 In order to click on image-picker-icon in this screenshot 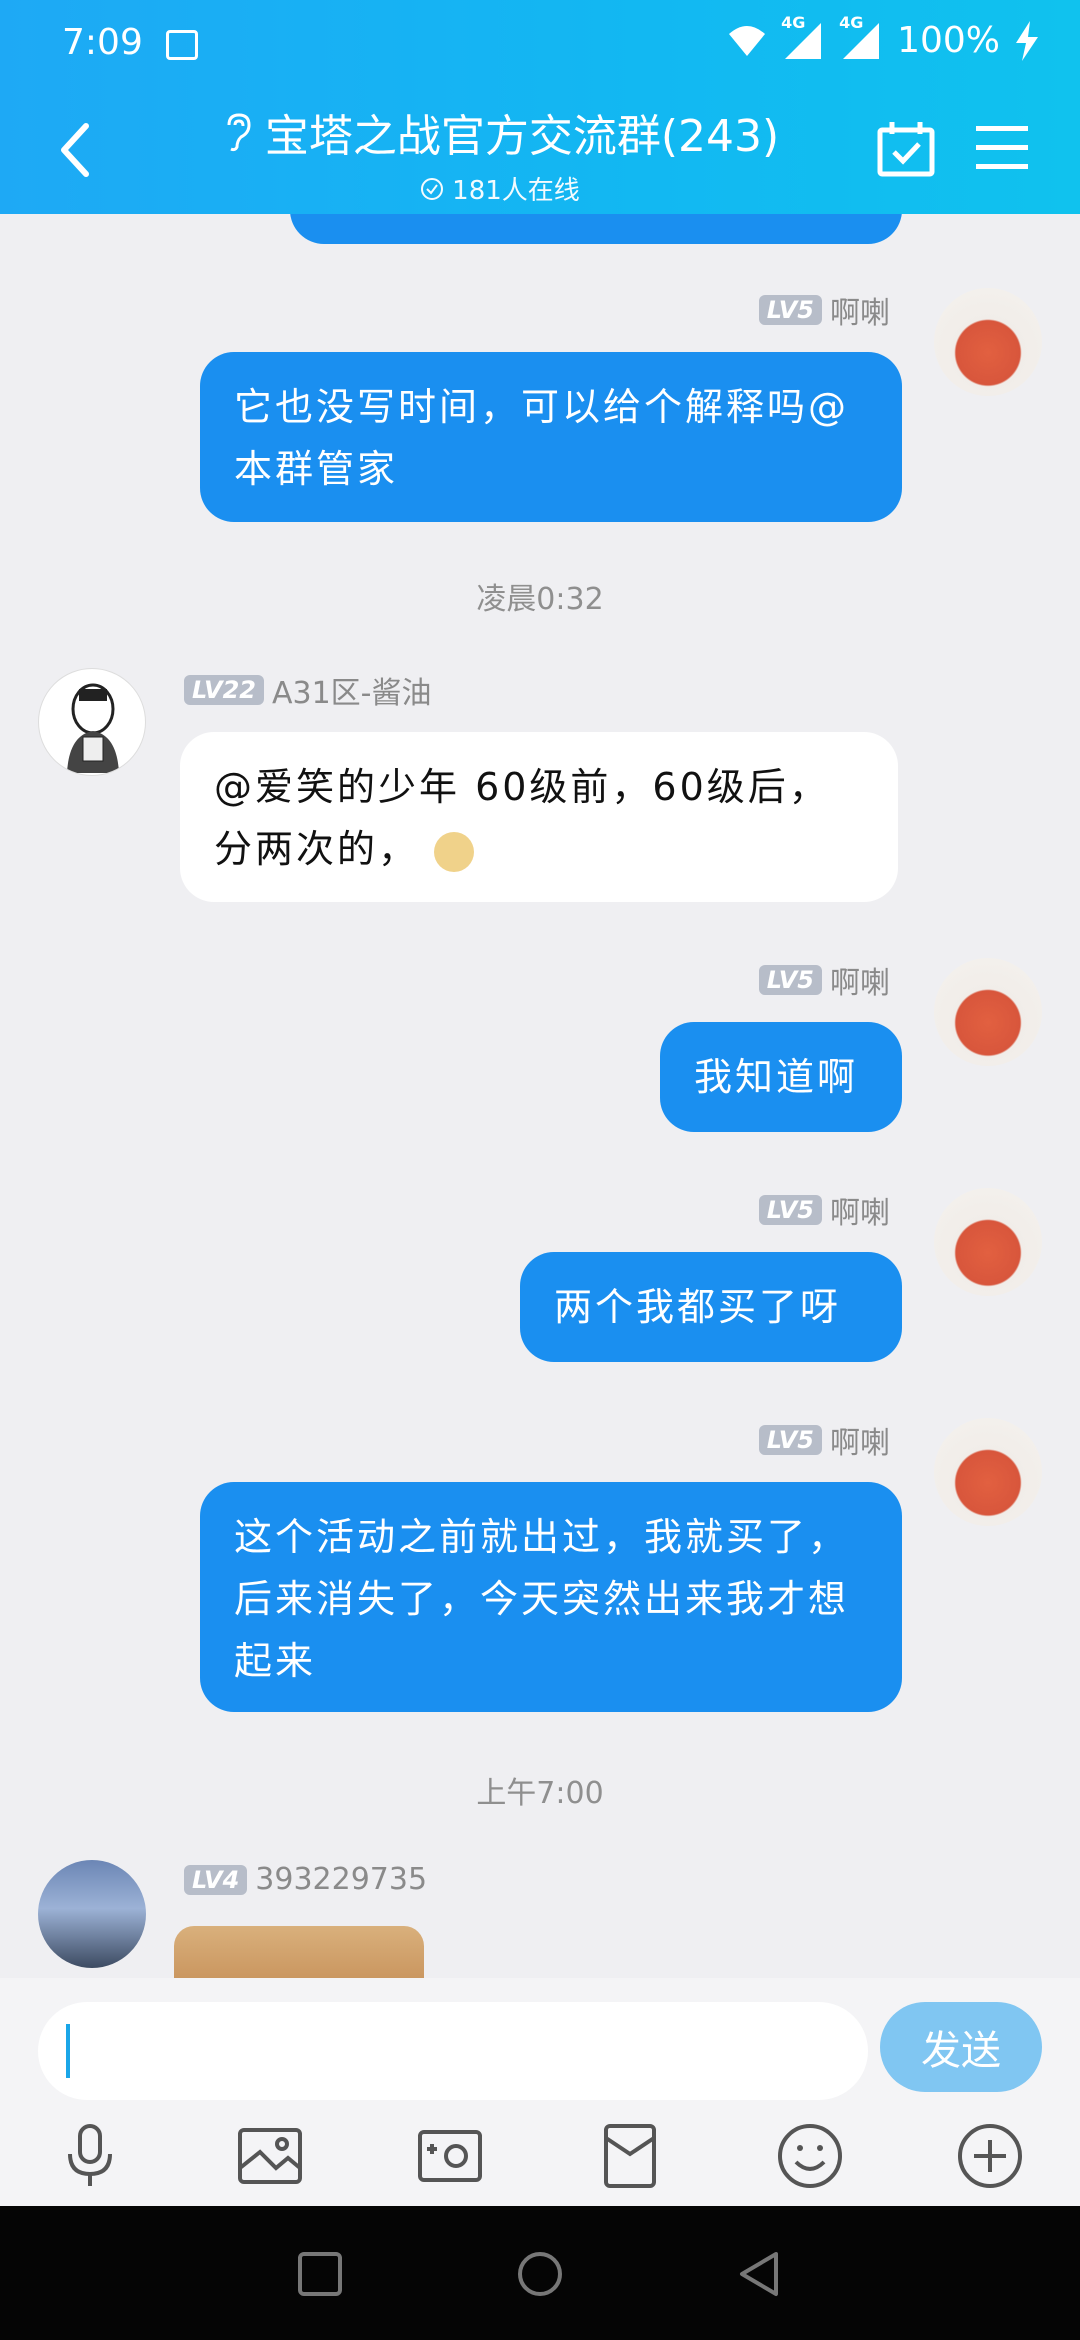, I will do `click(270, 2156)`.